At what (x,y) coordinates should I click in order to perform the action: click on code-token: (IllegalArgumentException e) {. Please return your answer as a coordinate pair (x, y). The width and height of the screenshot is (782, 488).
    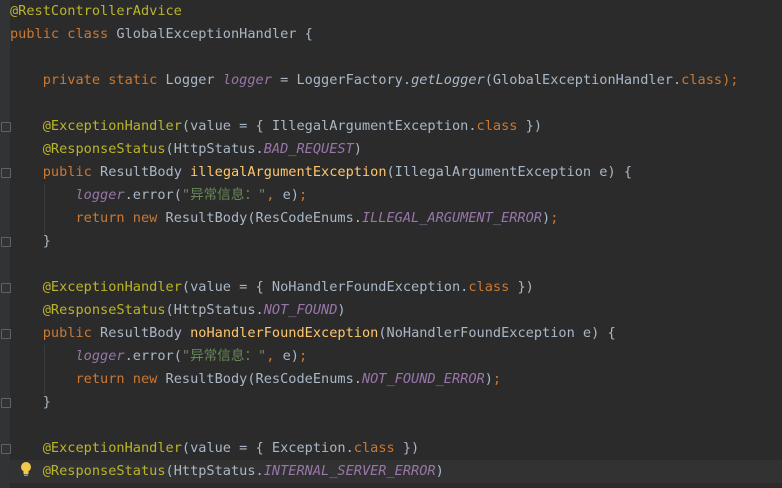
    Looking at the image, I should click on (509, 172).